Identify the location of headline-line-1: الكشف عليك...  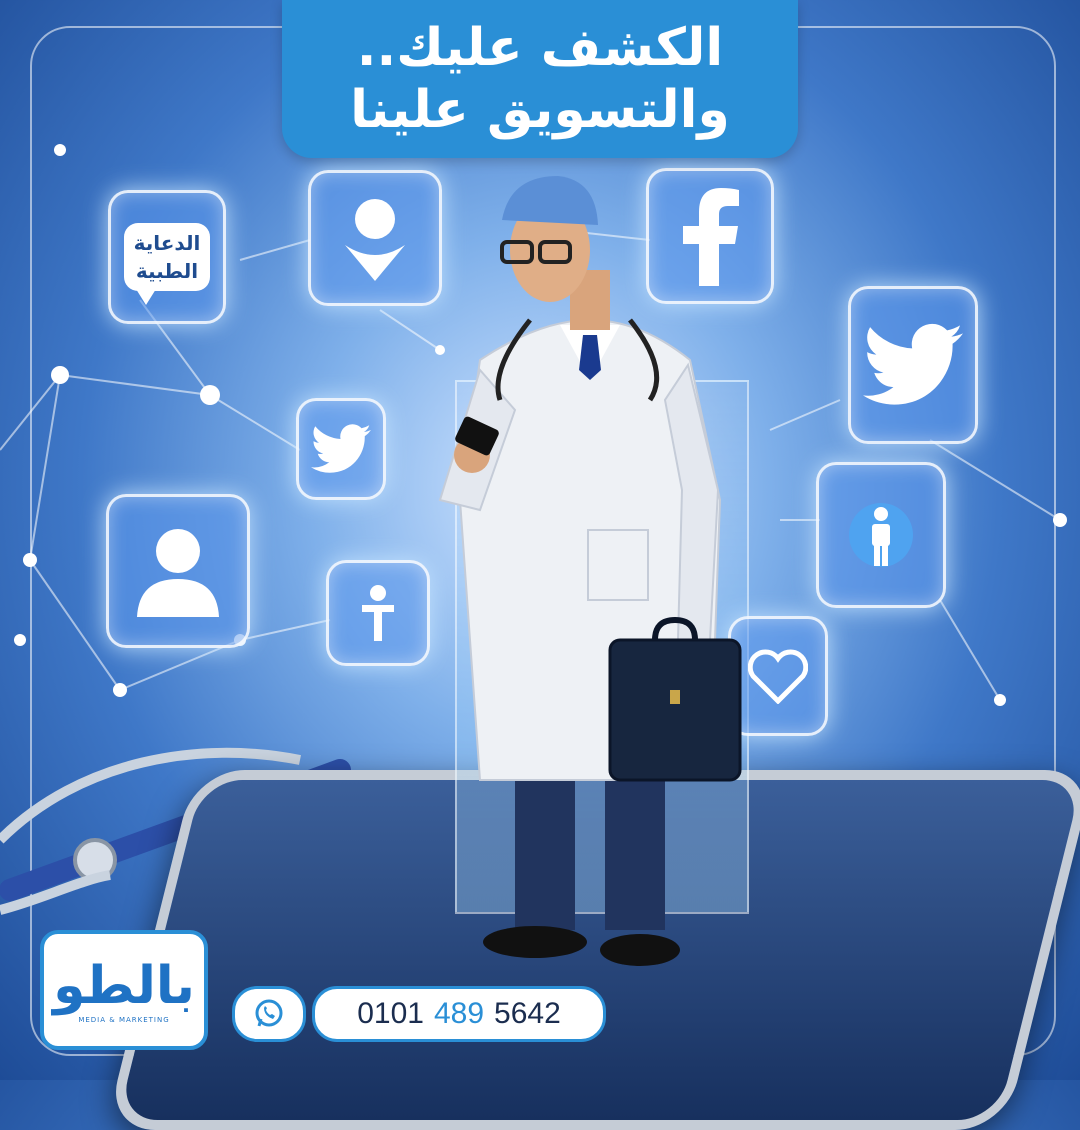
(540, 48).